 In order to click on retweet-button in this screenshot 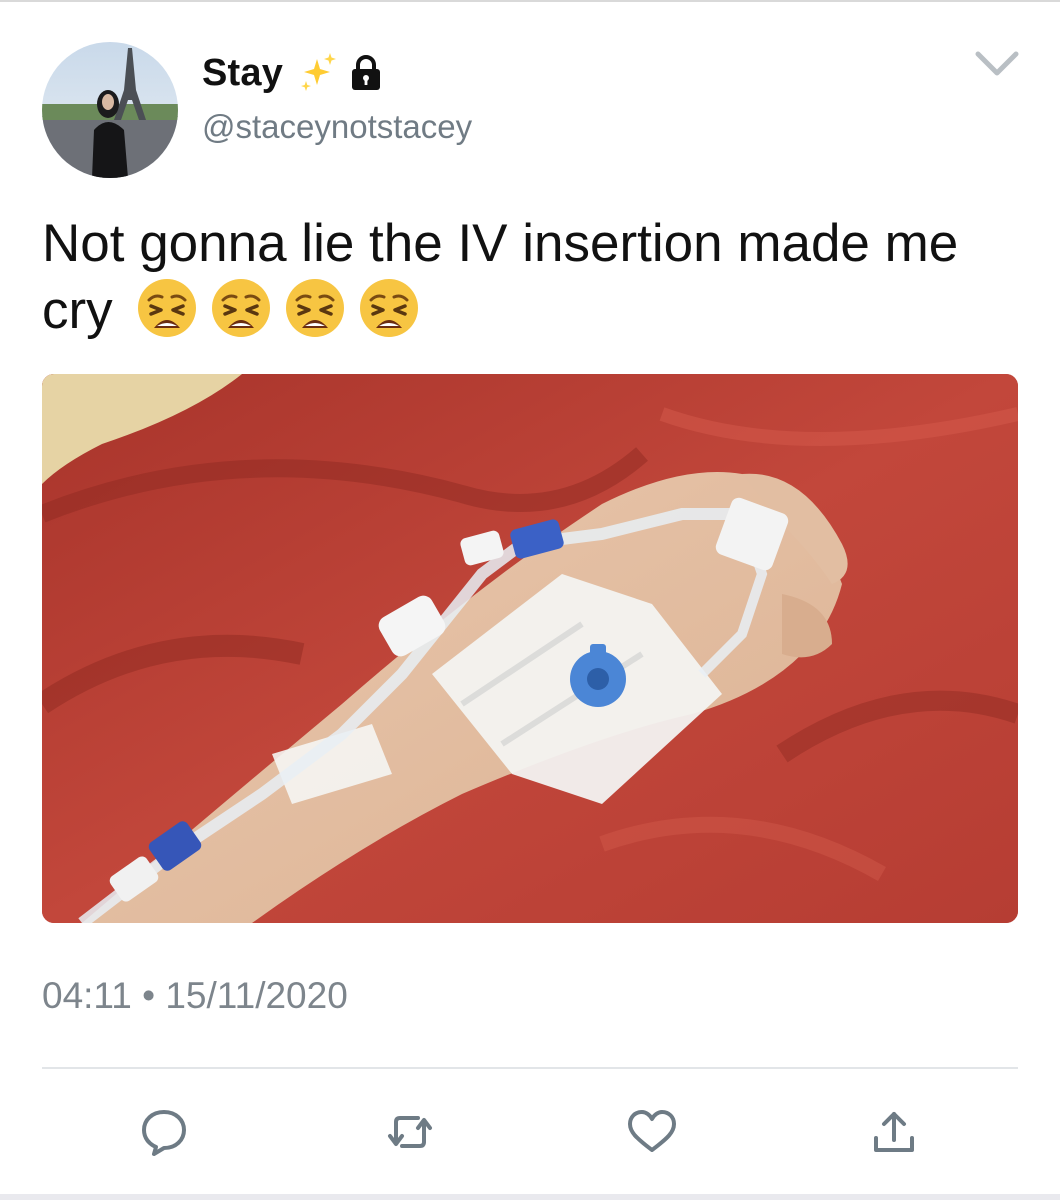, I will do `click(410, 1132)`.